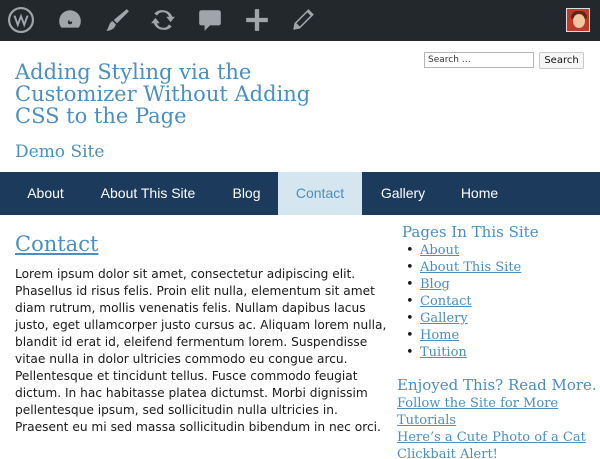 This screenshot has width=600, height=459. I want to click on list-item: Here’s a Cute Photo of a Cat, so click(497, 437).